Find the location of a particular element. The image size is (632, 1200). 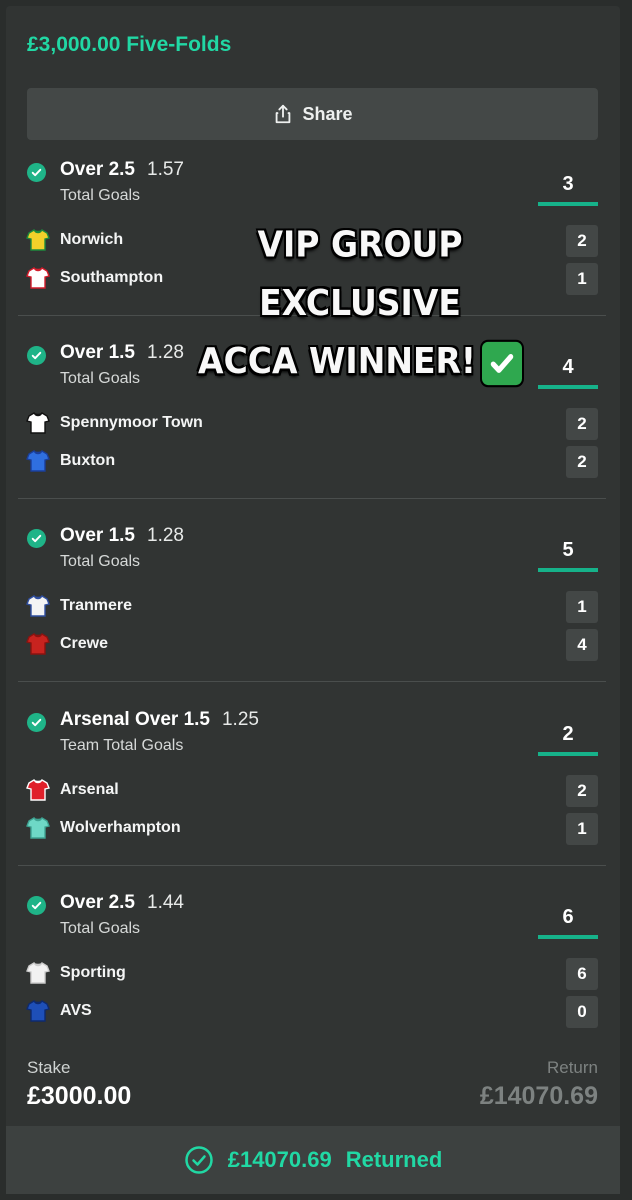

check-mark-emoji-icon is located at coordinates (501, 363).